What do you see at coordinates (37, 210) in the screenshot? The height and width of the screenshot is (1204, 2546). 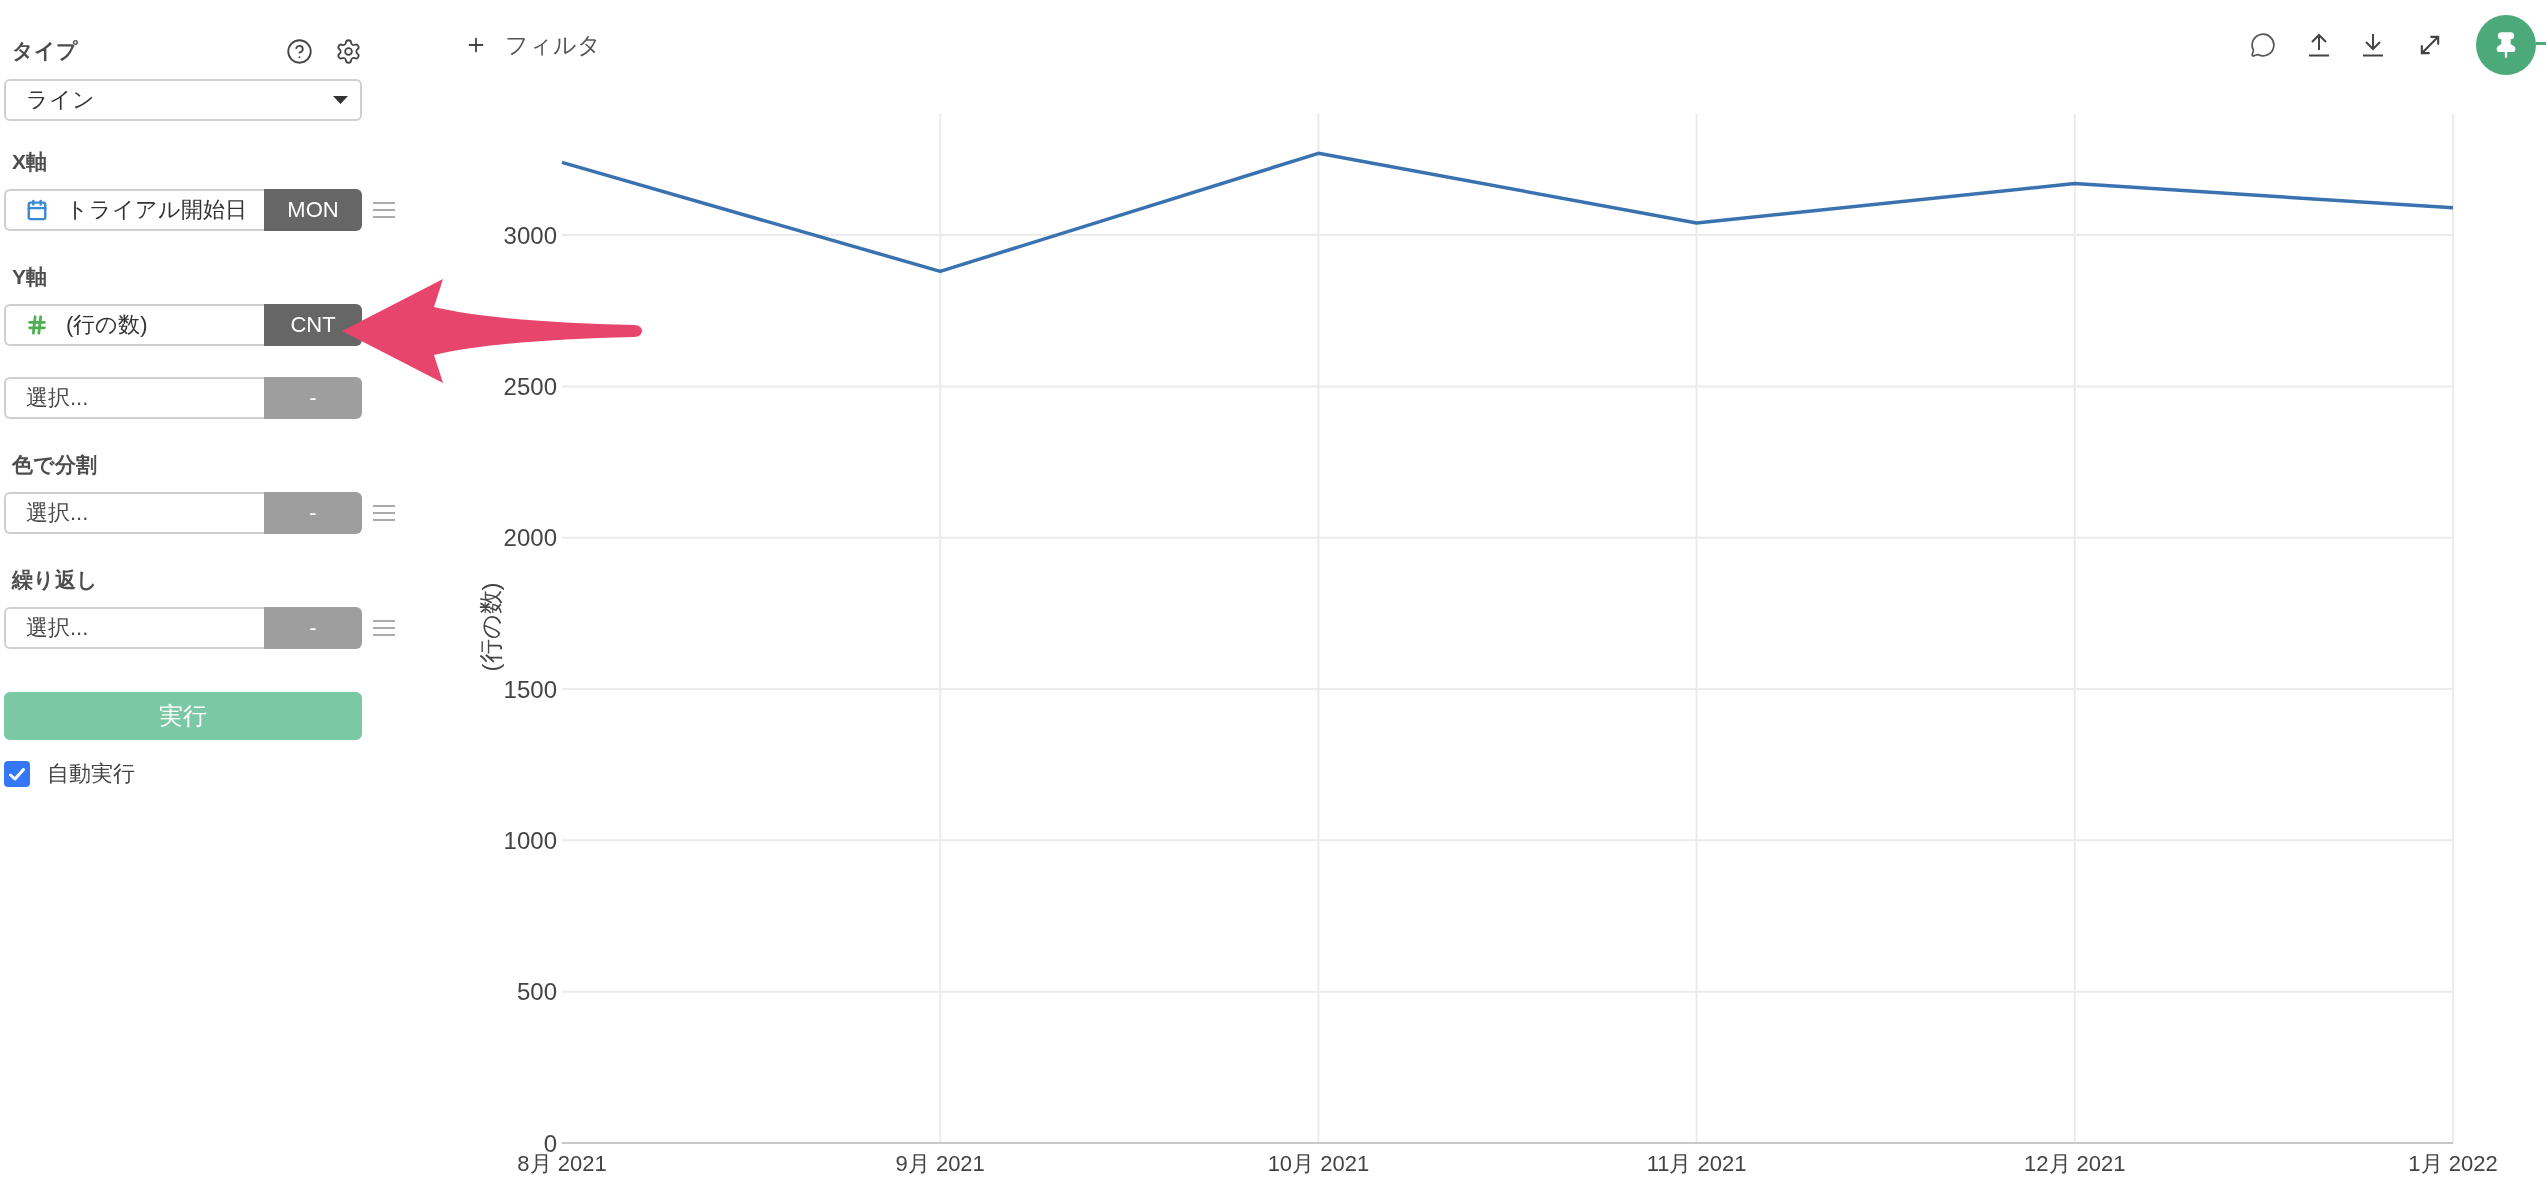 I see `calendar-icon` at bounding box center [37, 210].